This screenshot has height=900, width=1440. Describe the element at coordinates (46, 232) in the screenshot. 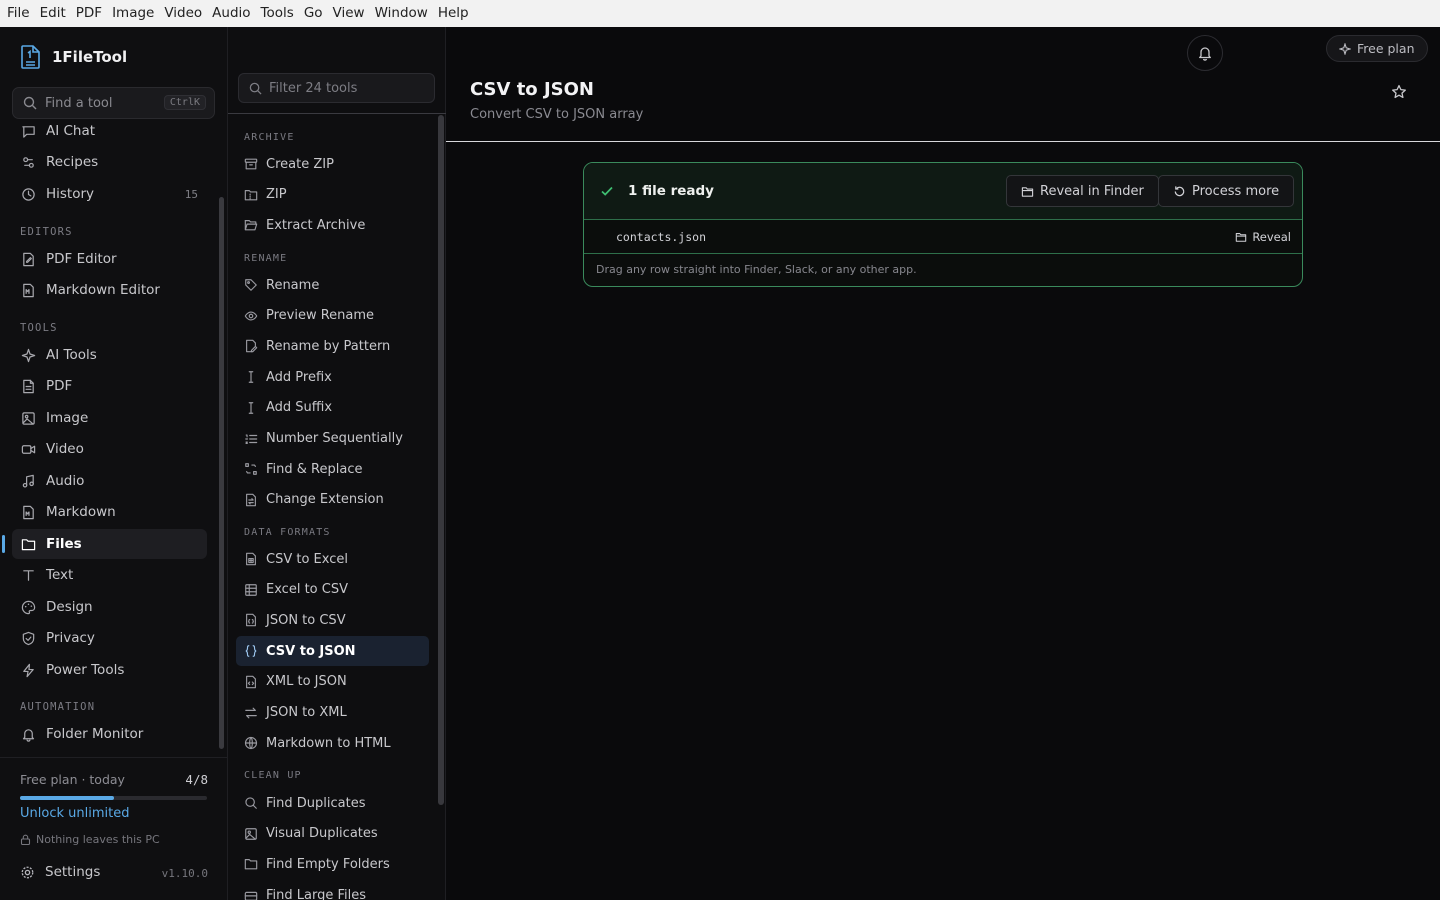

I see `section-heading-editors: EDITORS` at that location.